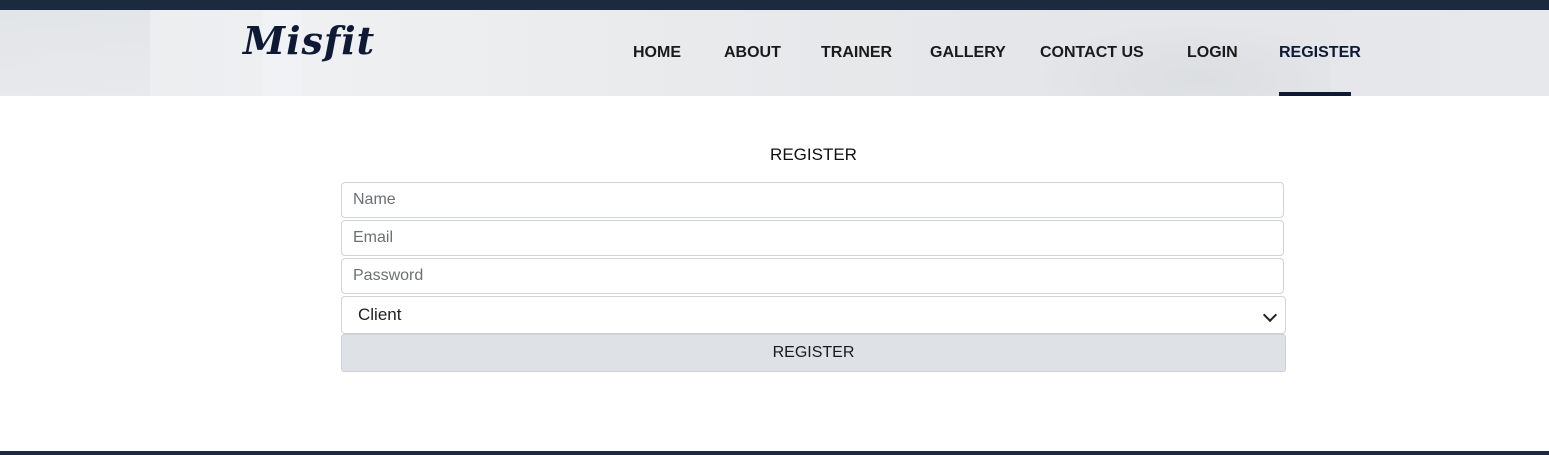  Describe the element at coordinates (812, 276) in the screenshot. I see `password-field` at that location.